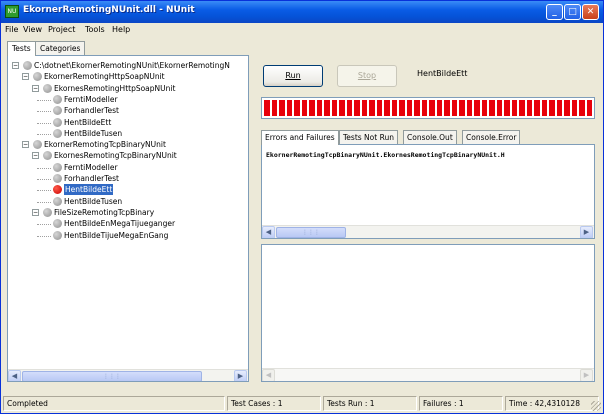  I want to click on tree-node-label: FileSizeRemotingTcpBinary, so click(104, 212).